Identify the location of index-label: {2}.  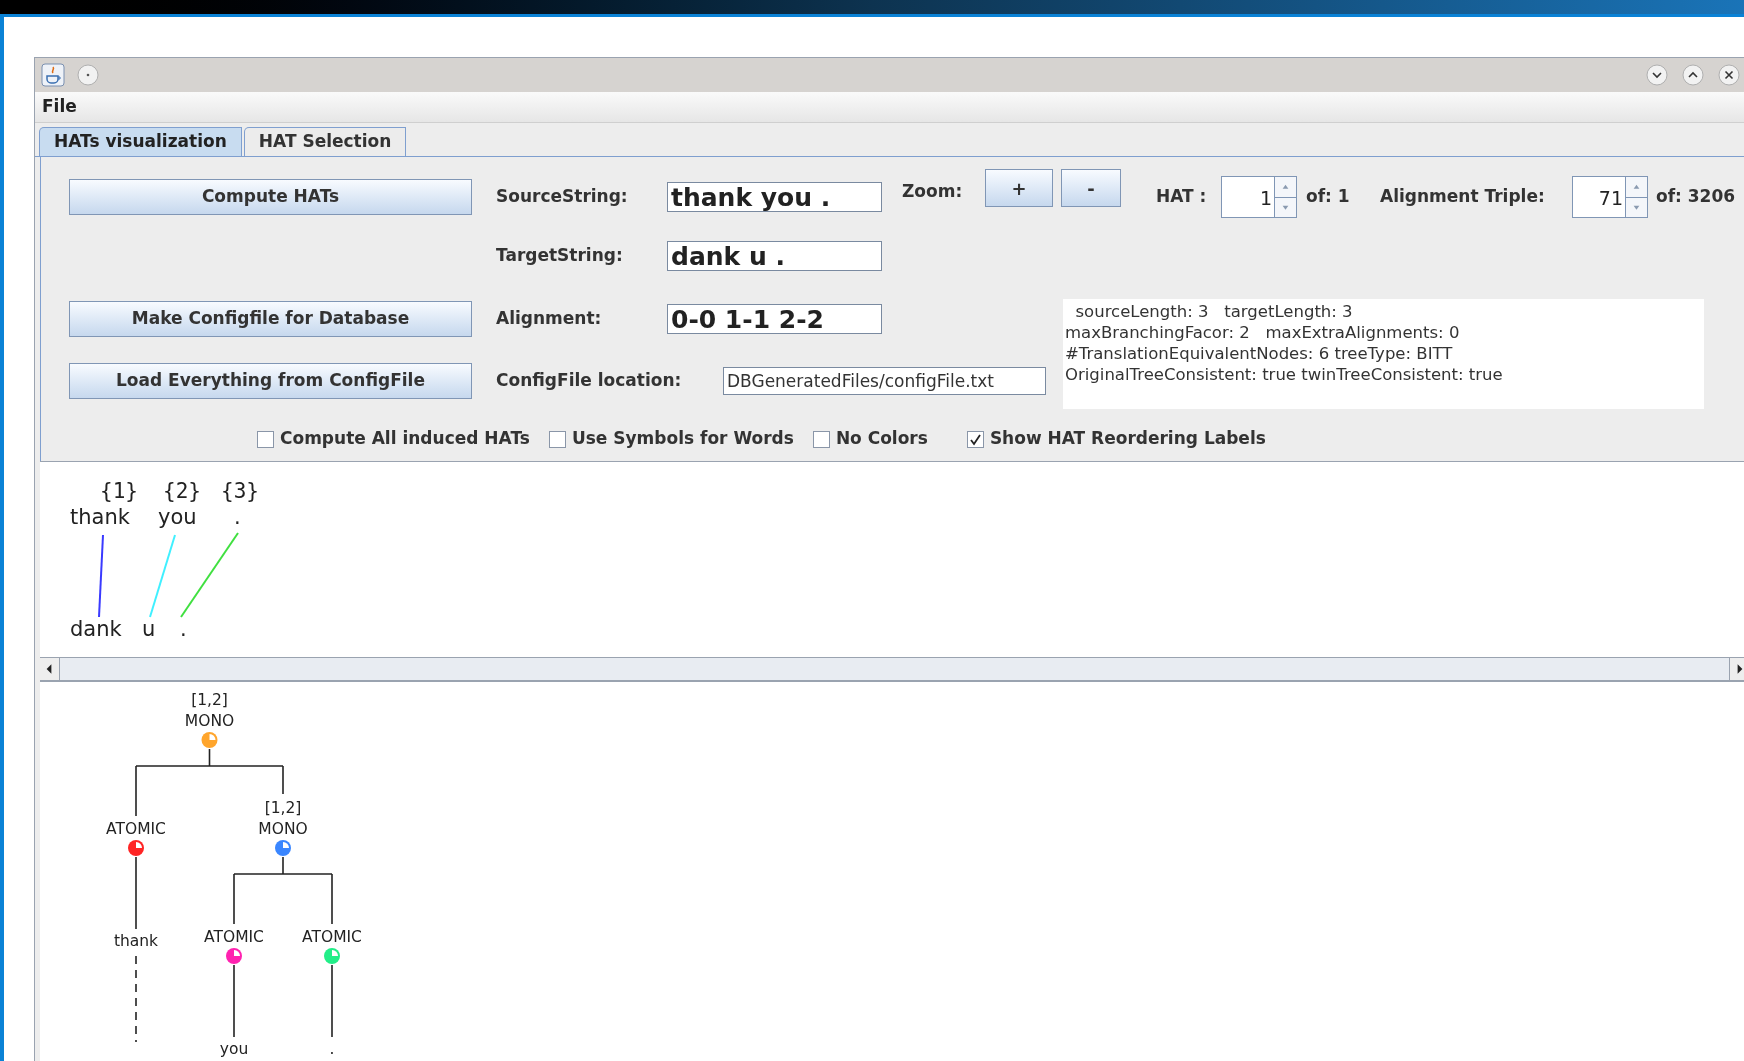
(182, 491).